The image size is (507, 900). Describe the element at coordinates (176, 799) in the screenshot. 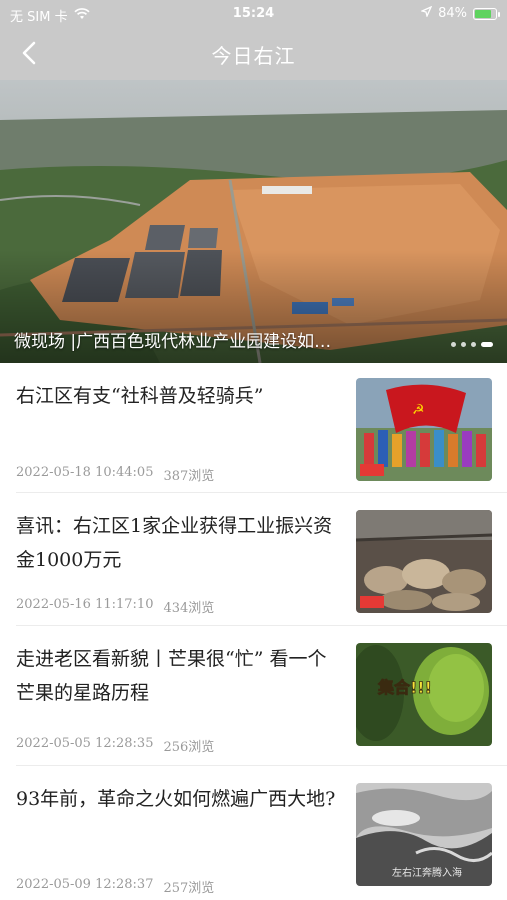

I see `article-title: 93年前，革命之火如何燃遍广西大地?` at that location.